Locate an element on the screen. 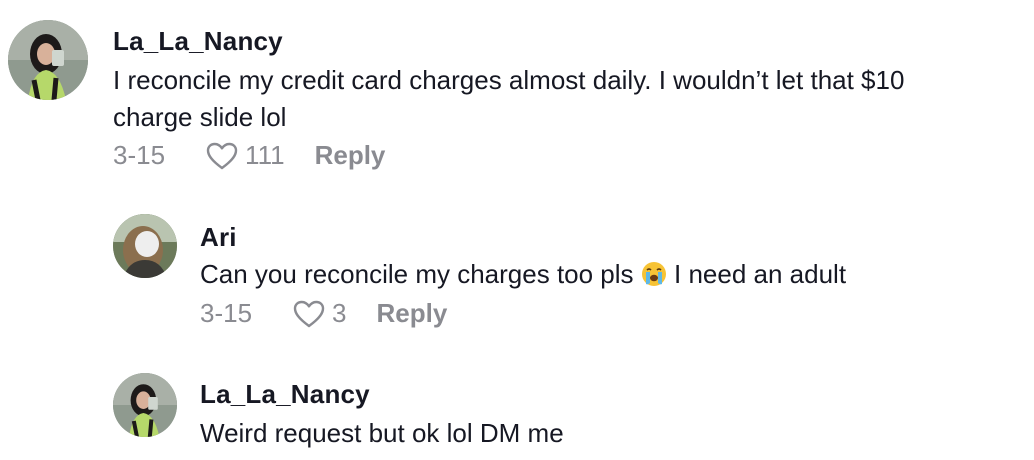  loudly-crying-face-icon is located at coordinates (653, 274).